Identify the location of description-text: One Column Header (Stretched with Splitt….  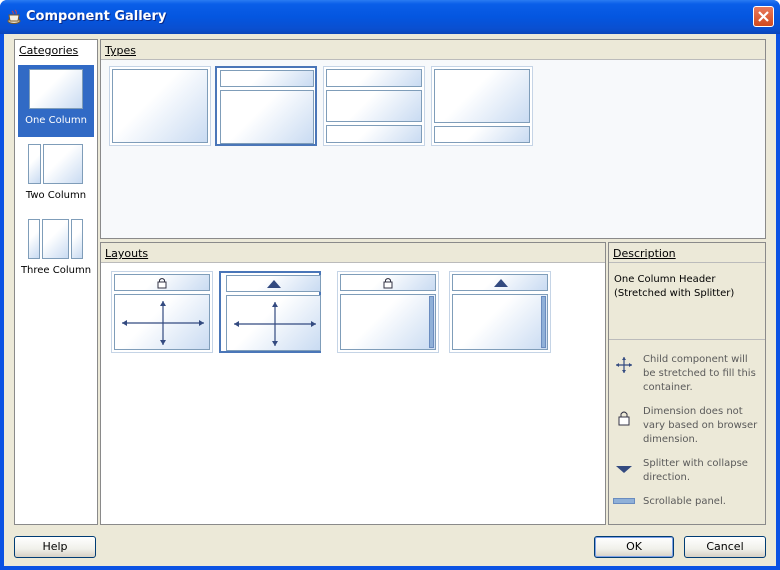
(674, 286).